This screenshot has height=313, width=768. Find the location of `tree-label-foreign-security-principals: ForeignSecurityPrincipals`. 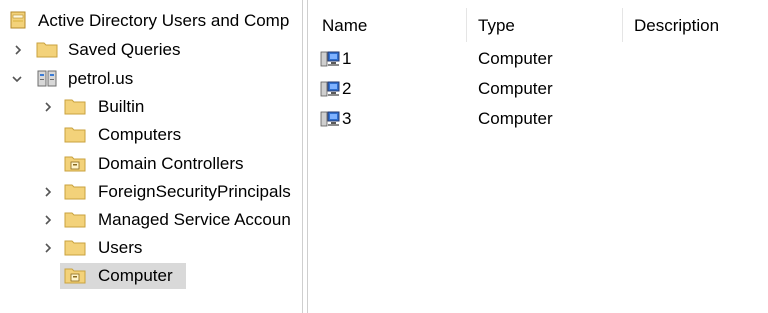

tree-label-foreign-security-principals: ForeignSecurityPrincipals is located at coordinates (194, 191).